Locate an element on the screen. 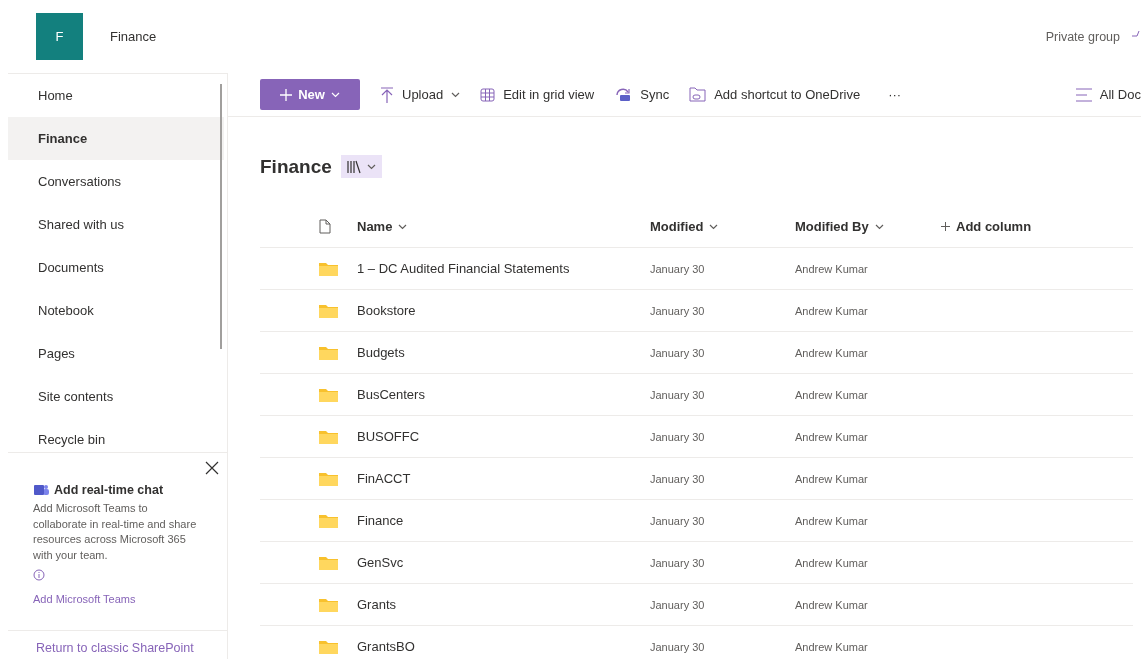  info-icon is located at coordinates (39, 575).